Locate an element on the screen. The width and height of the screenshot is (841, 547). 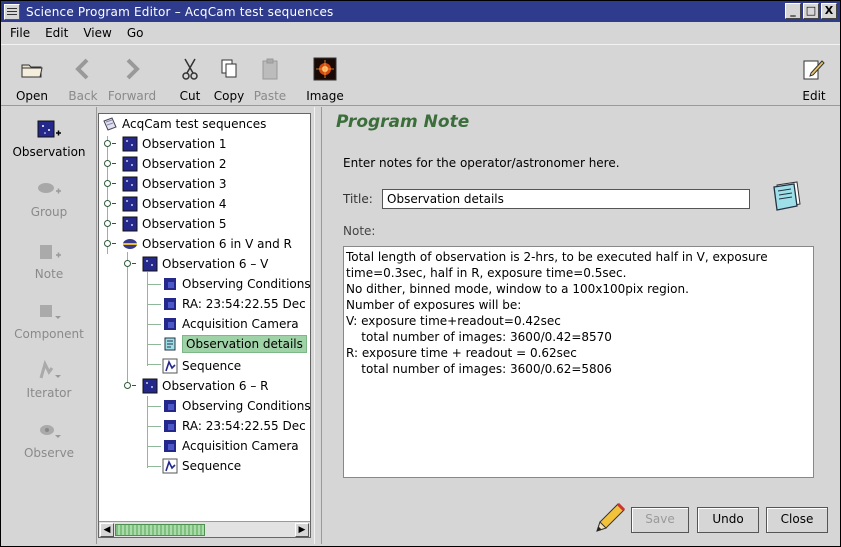
tree-item-sequence-r: Sequence is located at coordinates (201, 466).